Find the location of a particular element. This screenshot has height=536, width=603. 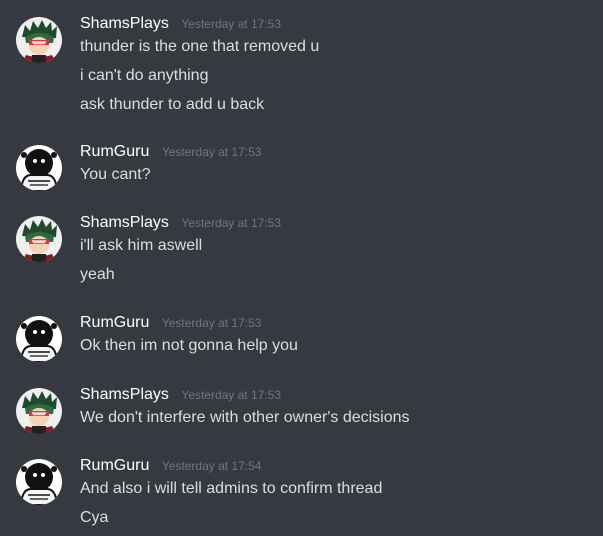

message-text: i can't do anything is located at coordinates (144, 75).